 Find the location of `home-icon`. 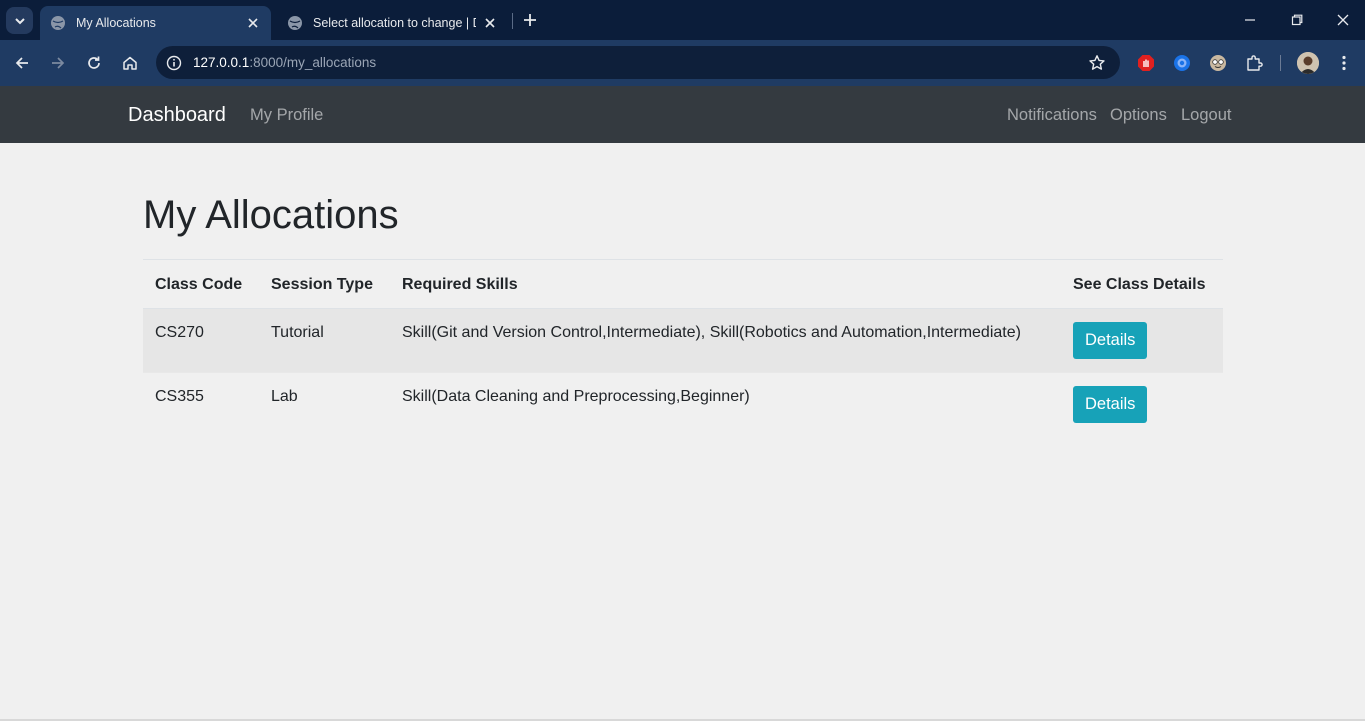

home-icon is located at coordinates (130, 63).